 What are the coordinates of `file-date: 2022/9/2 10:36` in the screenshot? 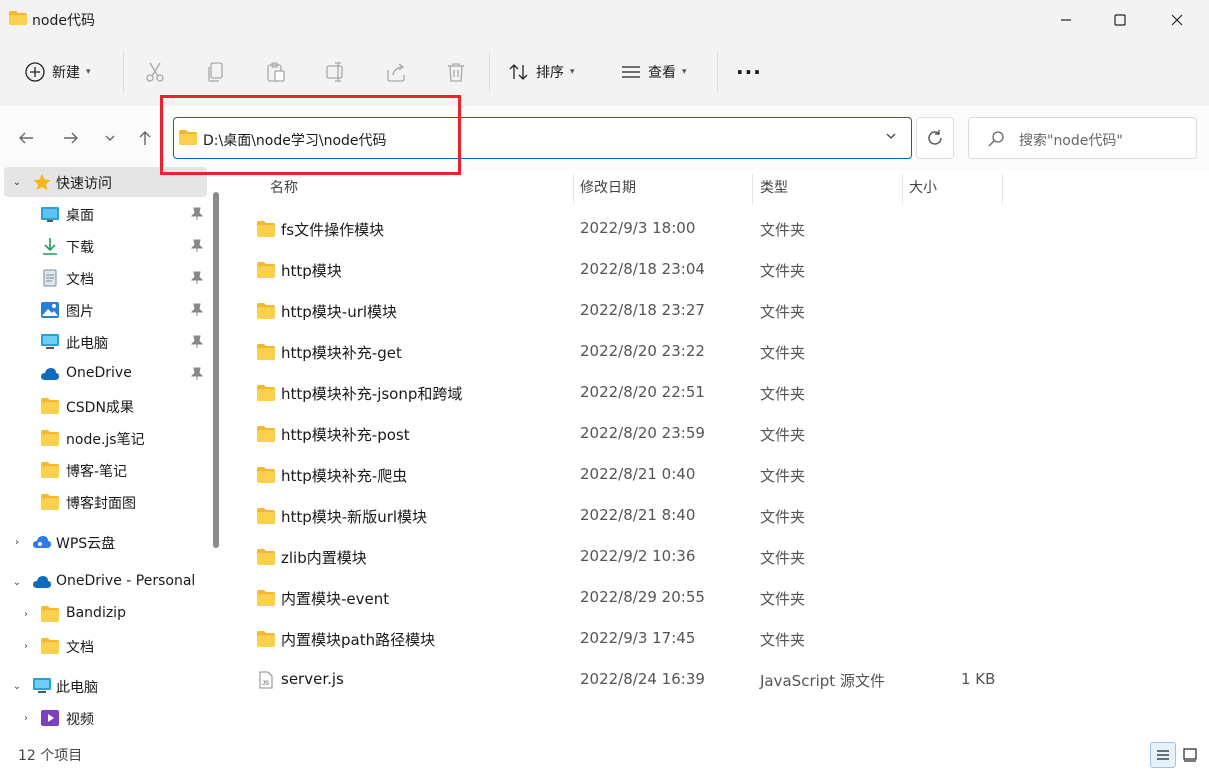 It's located at (638, 556).